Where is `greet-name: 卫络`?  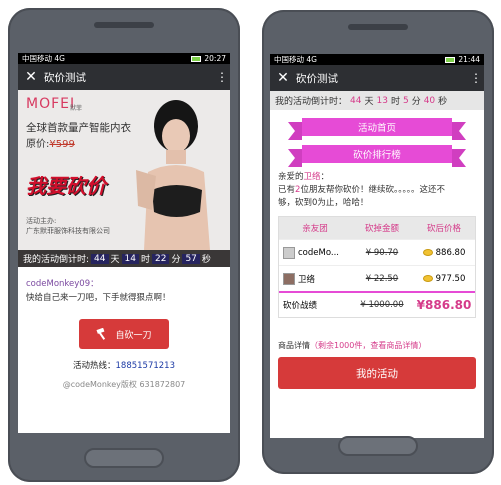 greet-name: 卫络 is located at coordinates (312, 177).